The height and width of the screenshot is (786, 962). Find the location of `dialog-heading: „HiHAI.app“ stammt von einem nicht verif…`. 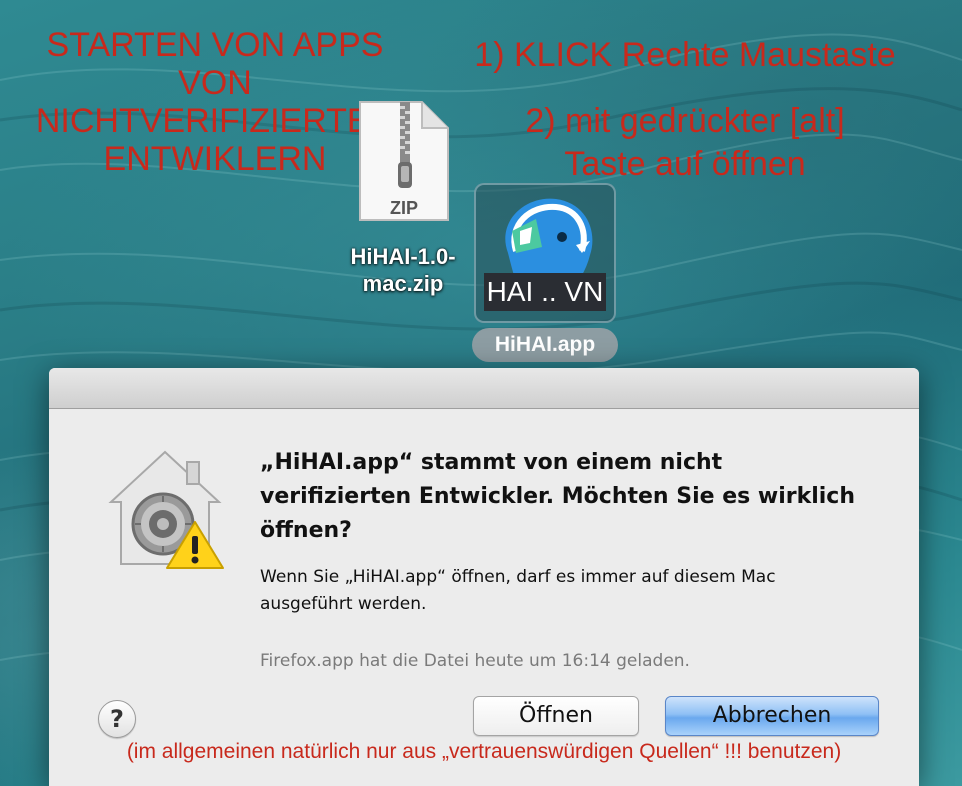

dialog-heading: „HiHAI.app“ stammt von einem nicht verif… is located at coordinates (558, 496).